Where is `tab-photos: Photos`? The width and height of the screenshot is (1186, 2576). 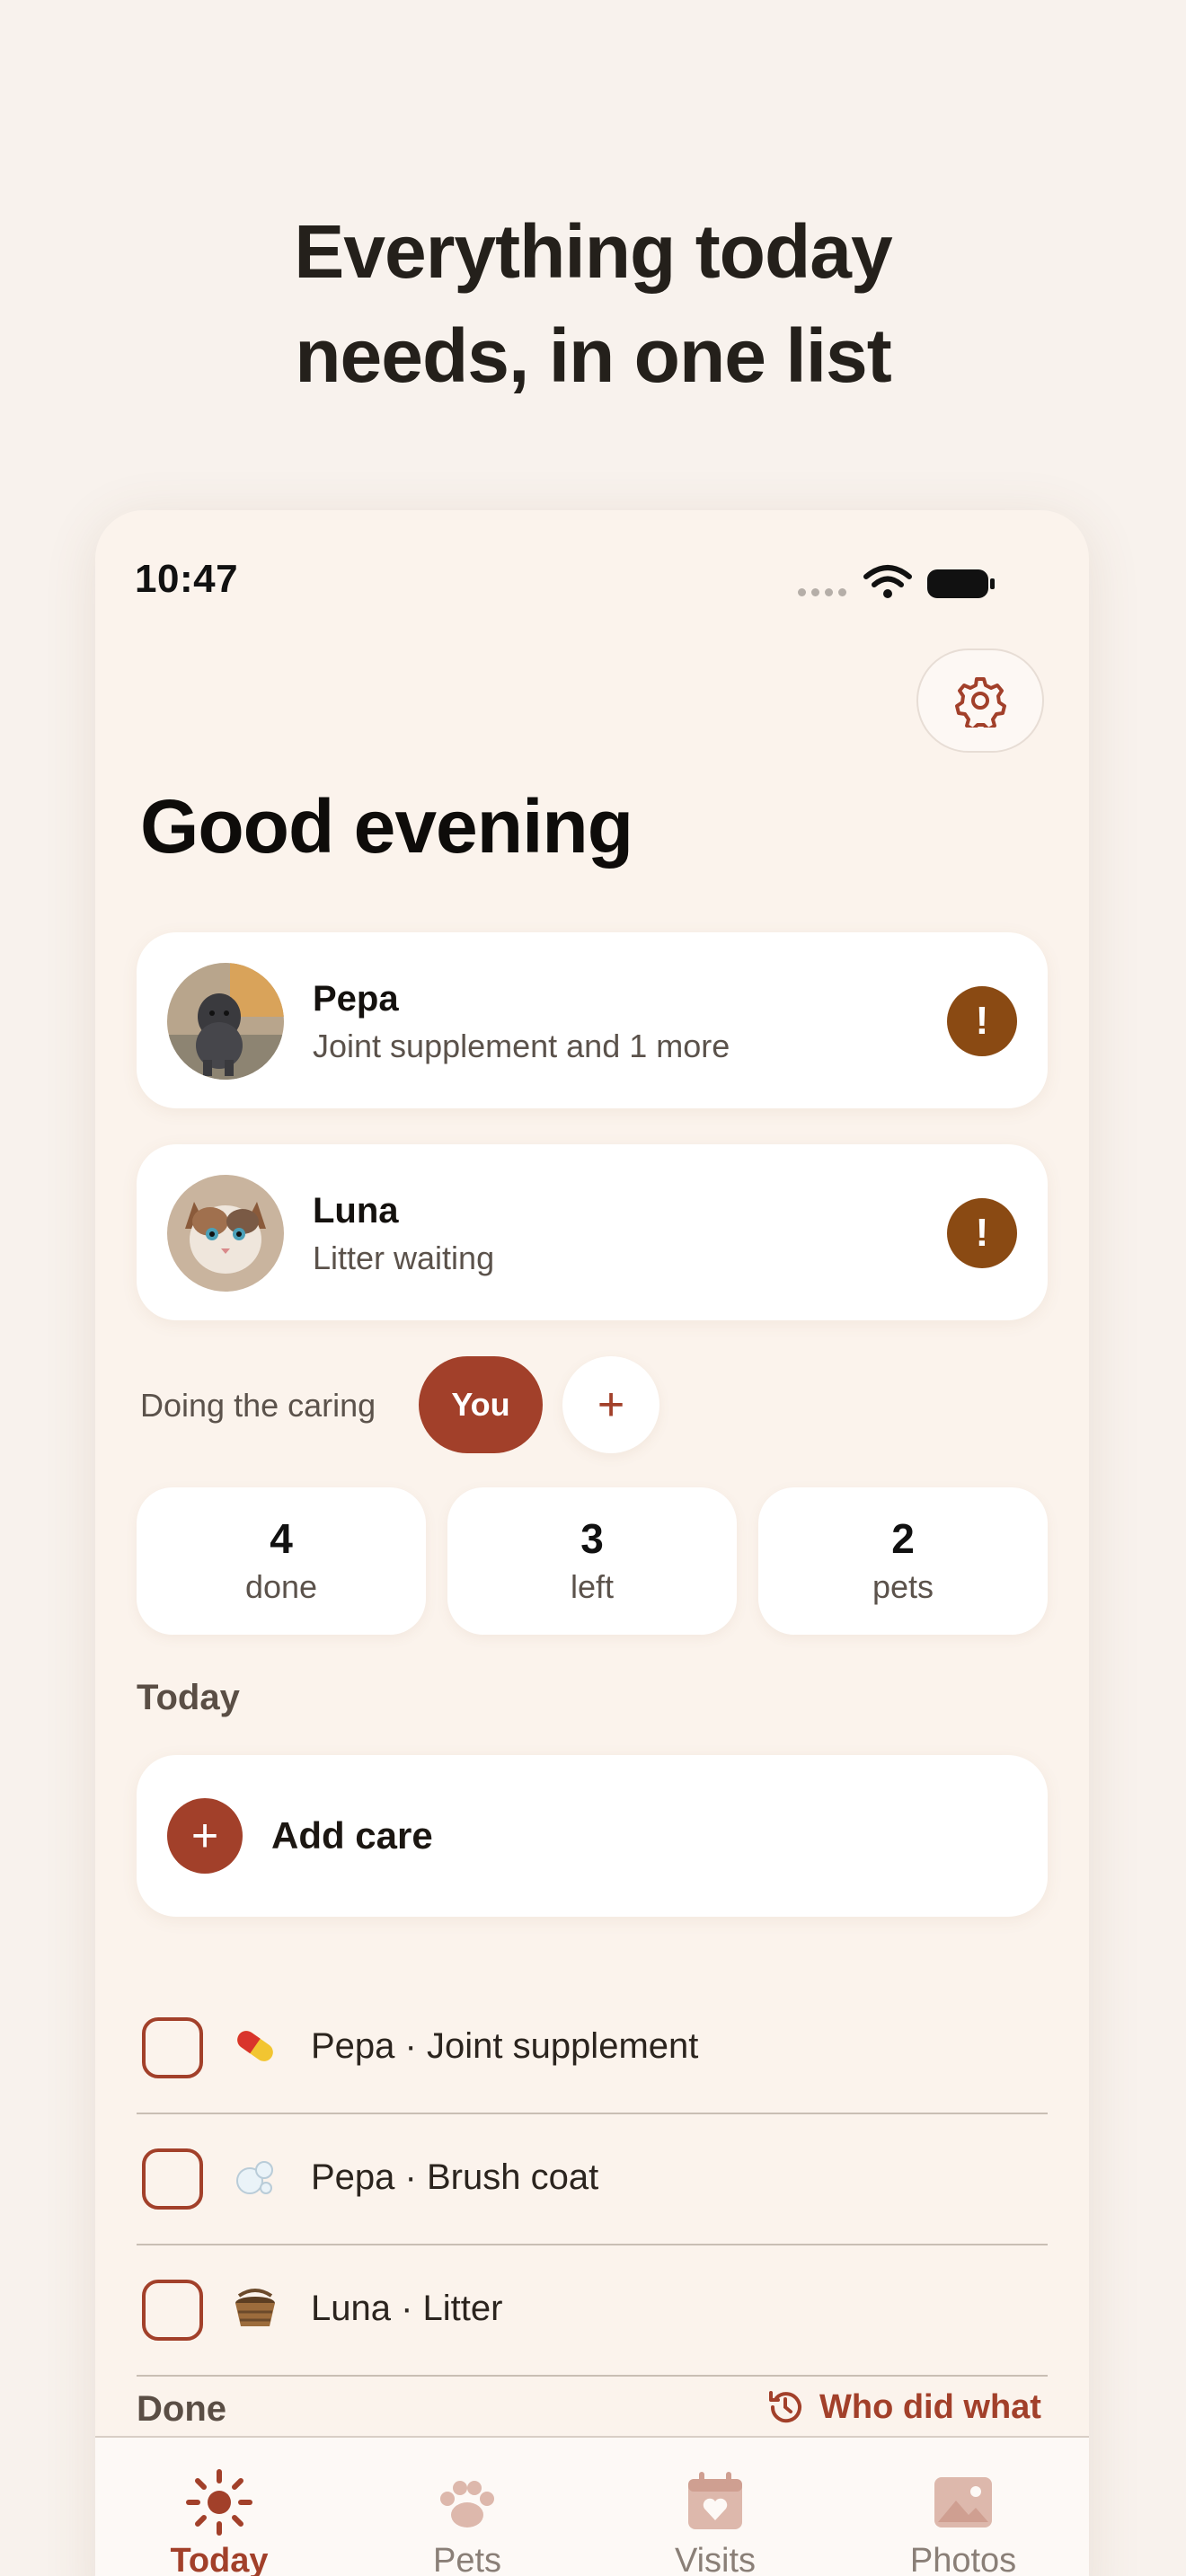
tab-photos: Photos is located at coordinates (963, 2507).